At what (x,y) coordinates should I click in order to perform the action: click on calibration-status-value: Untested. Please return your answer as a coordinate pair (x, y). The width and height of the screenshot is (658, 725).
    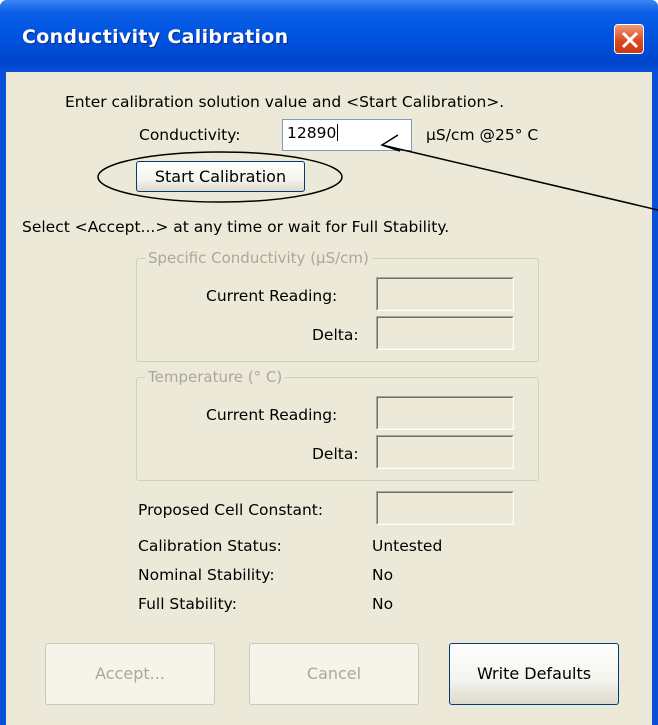
    Looking at the image, I should click on (407, 546).